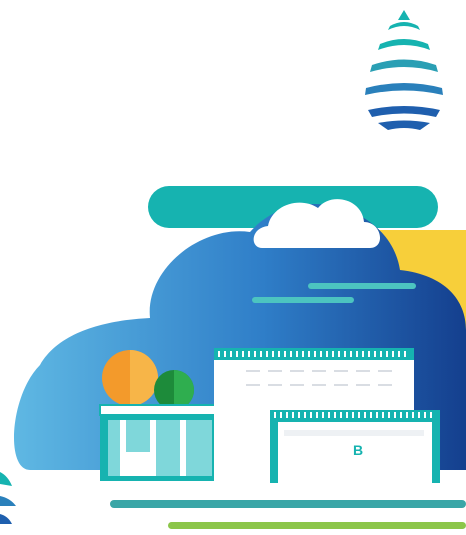  Describe the element at coordinates (288, 504) in the screenshot. I see `ground-line-teal` at that location.